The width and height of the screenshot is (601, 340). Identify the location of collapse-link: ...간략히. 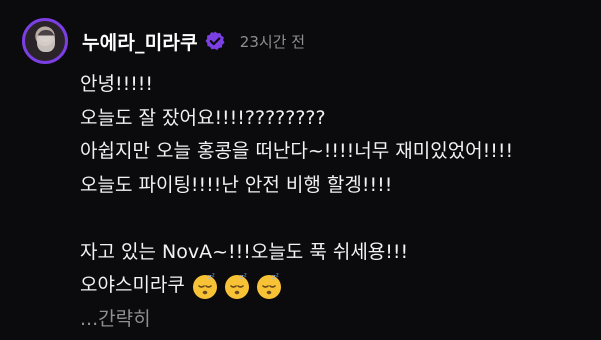
(330, 320).